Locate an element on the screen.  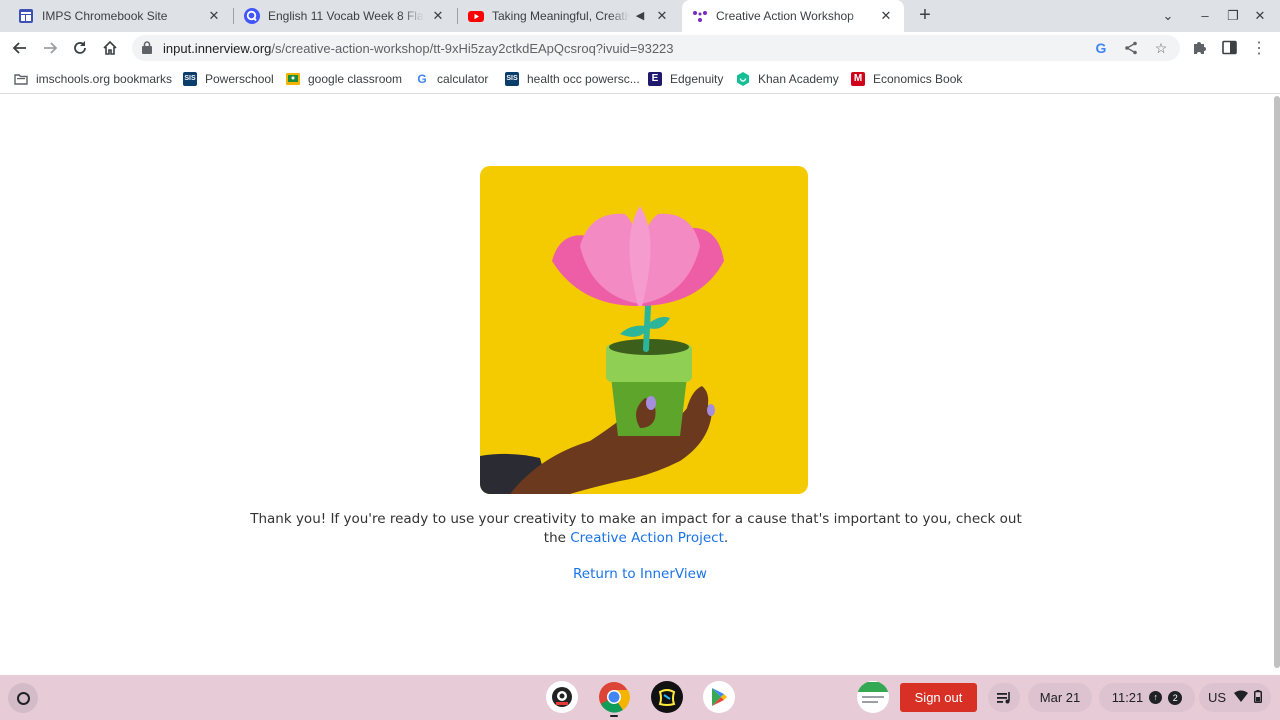
more-menu-icon: ⋮ is located at coordinates (1259, 49).